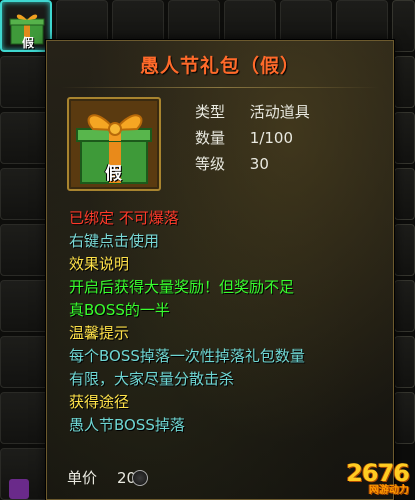 Image resolution: width=415 pixels, height=500 pixels. I want to click on inventory-slot-selected: 假, so click(26, 26).